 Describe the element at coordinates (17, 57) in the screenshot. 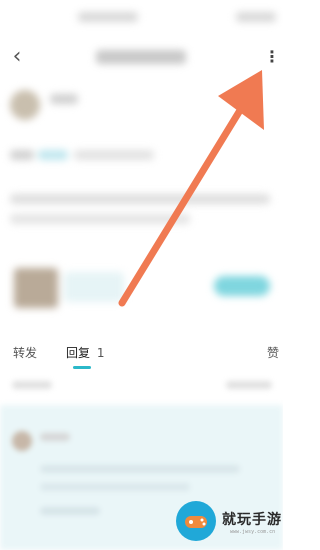

I see `back-icon: ‹` at that location.